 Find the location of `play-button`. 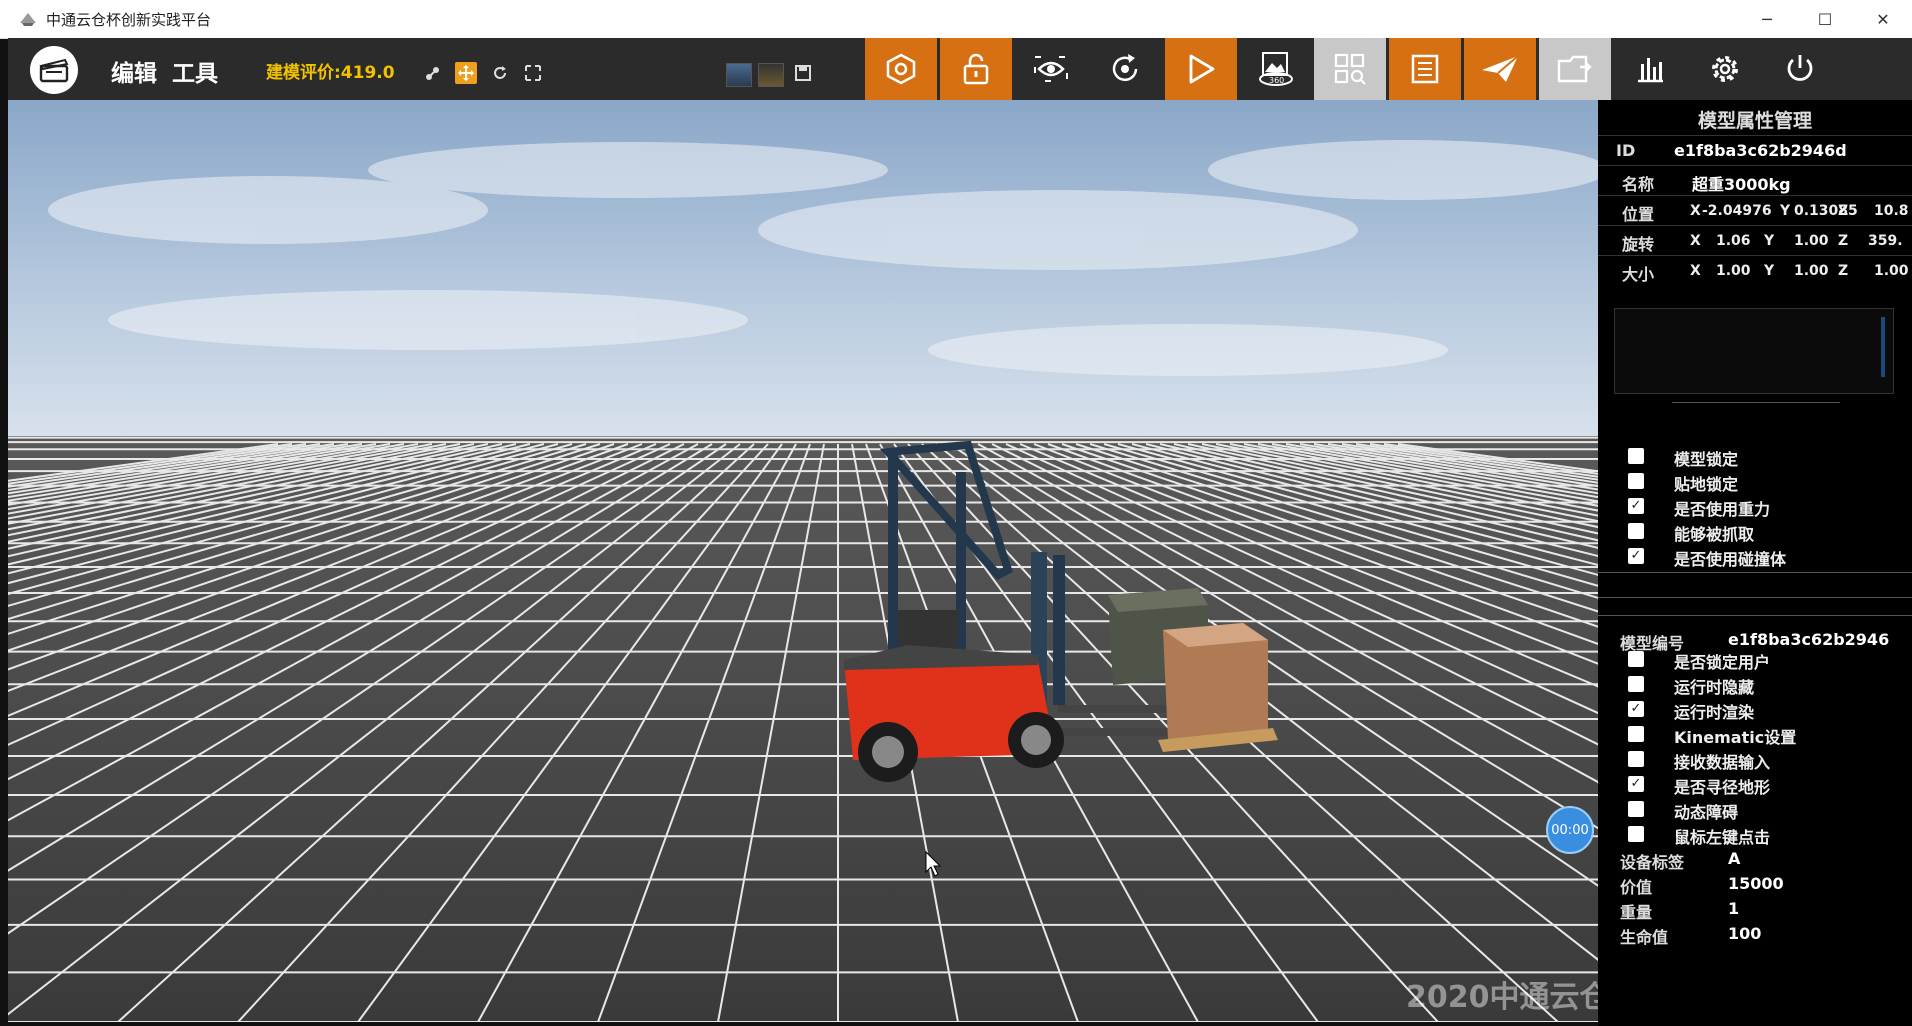

play-button is located at coordinates (1201, 69).